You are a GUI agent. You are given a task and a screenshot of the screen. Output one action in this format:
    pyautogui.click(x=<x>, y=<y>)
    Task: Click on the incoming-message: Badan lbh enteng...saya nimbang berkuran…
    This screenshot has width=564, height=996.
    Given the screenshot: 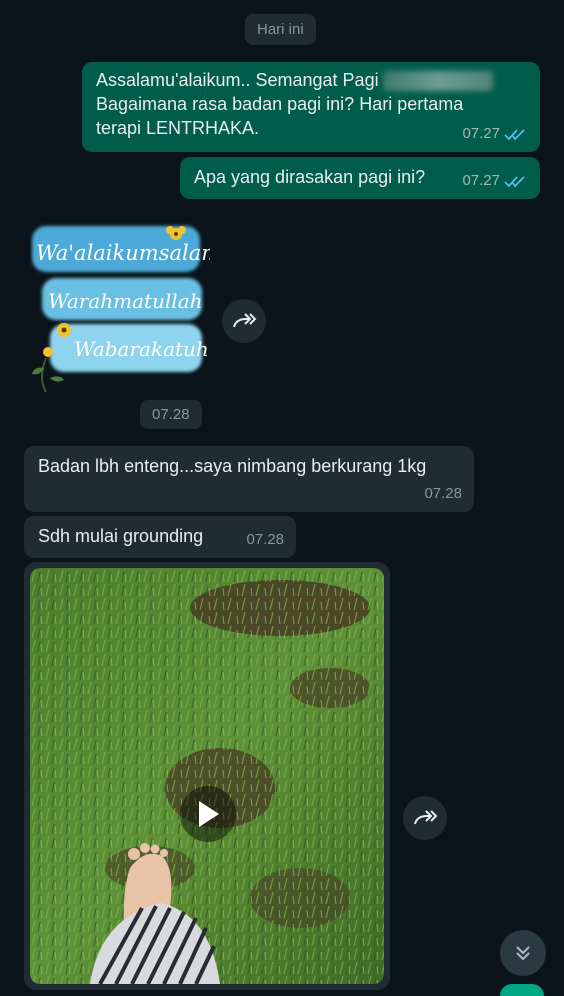 What is the action you would take?
    pyautogui.click(x=249, y=479)
    